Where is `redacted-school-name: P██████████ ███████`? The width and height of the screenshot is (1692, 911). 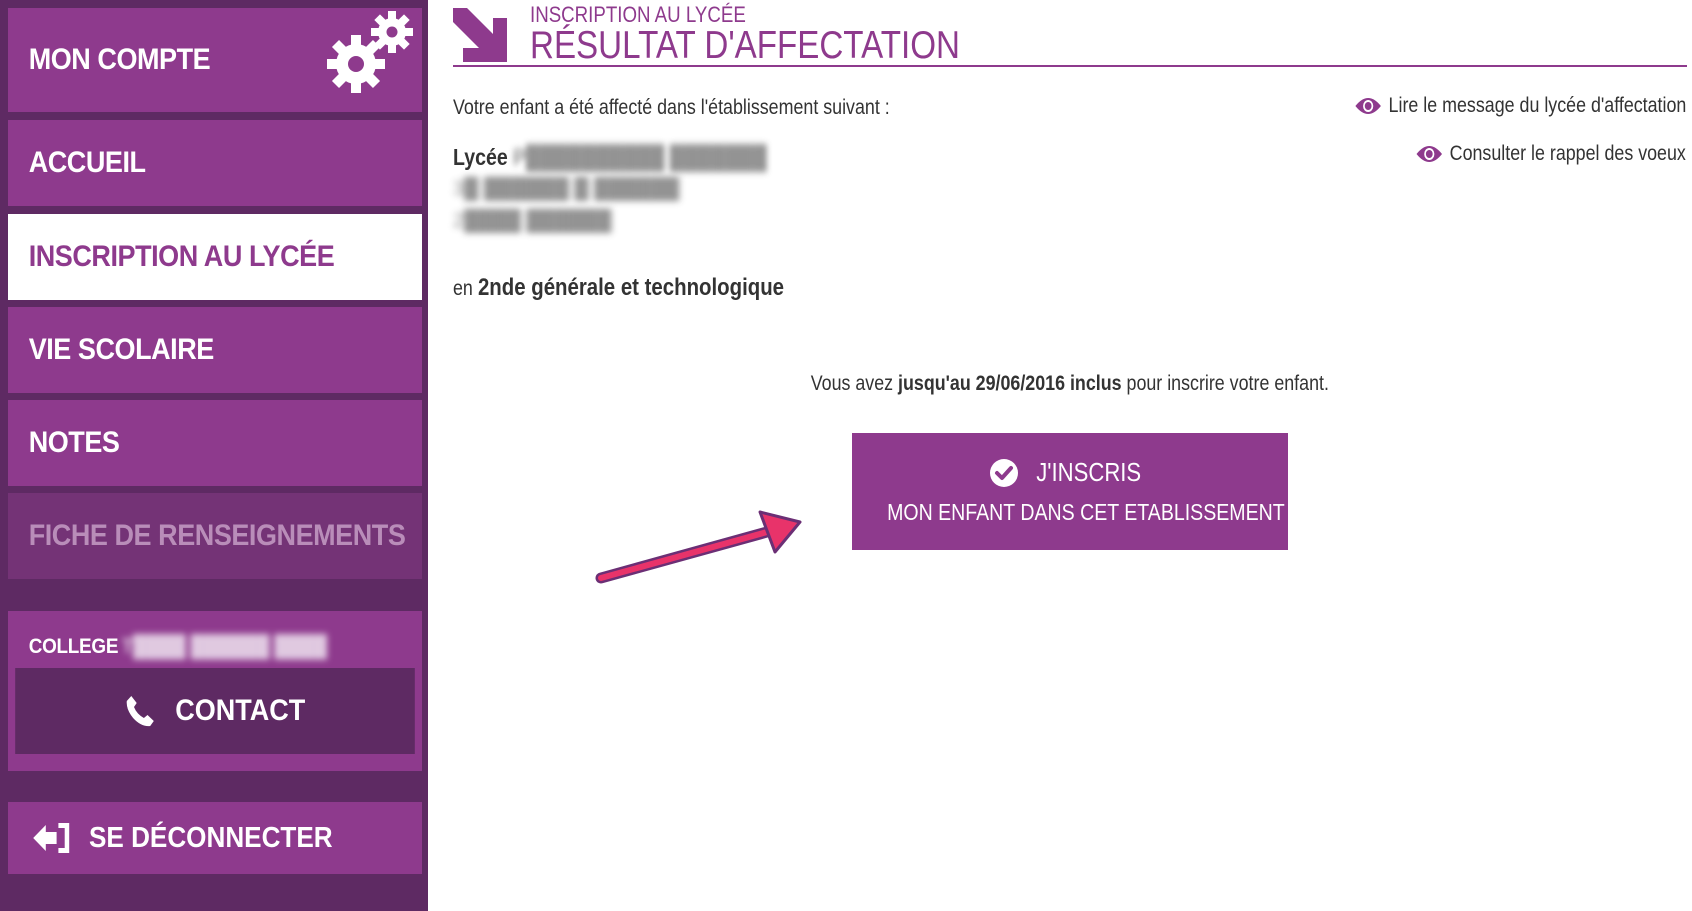
redacted-school-name: P██████████ ███████ is located at coordinates (639, 157).